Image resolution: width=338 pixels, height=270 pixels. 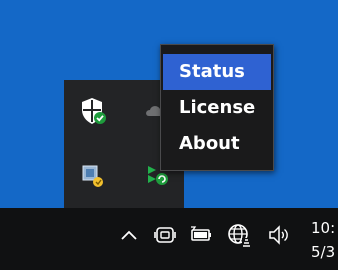 I want to click on chevron-up-icon, so click(x=129, y=235).